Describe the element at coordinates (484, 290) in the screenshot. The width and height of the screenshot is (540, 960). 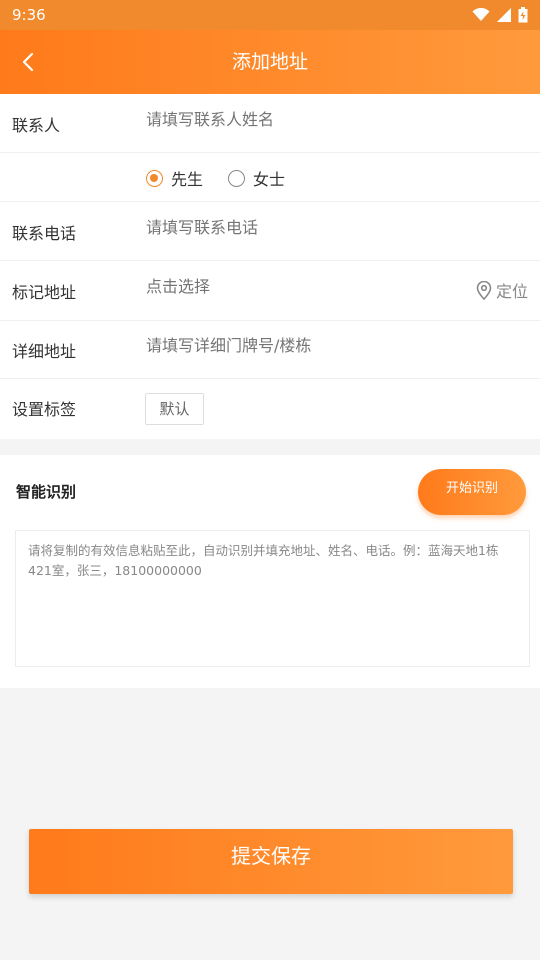
I see `location-pin-icon` at that location.